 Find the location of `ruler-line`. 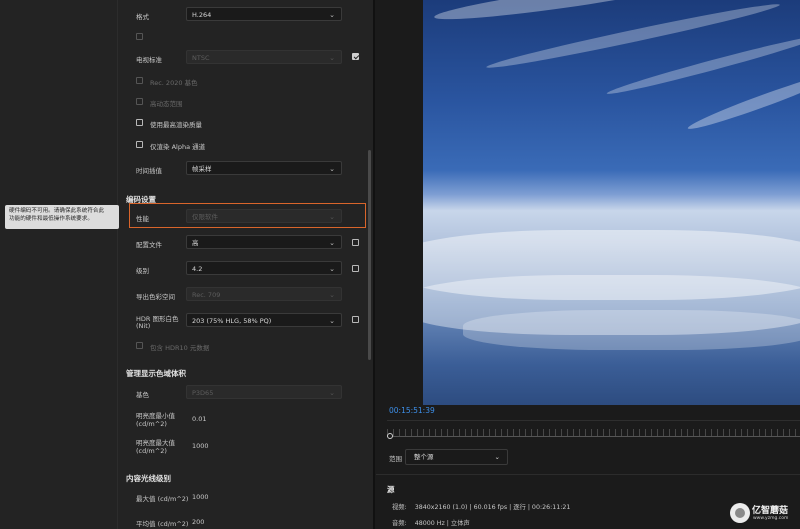

ruler-line is located at coordinates (593, 436).